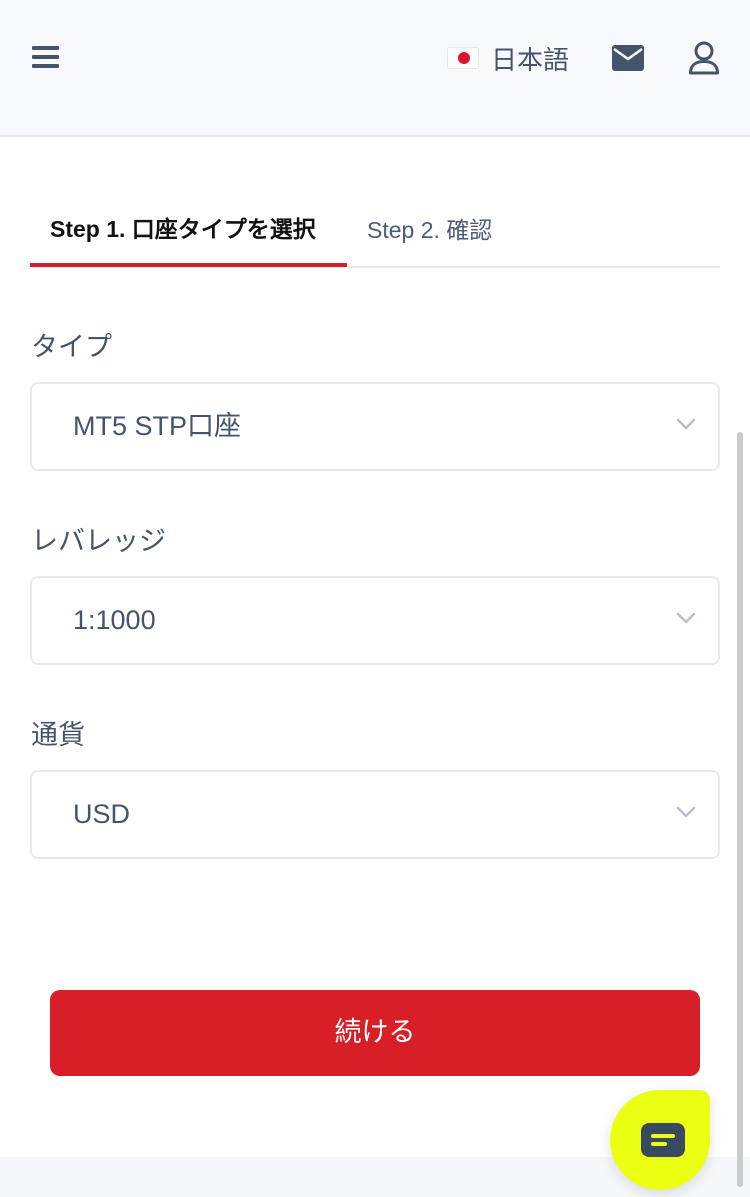  Describe the element at coordinates (188, 228) in the screenshot. I see `tab-step-1: Step 1. 口座タイプを選択` at that location.